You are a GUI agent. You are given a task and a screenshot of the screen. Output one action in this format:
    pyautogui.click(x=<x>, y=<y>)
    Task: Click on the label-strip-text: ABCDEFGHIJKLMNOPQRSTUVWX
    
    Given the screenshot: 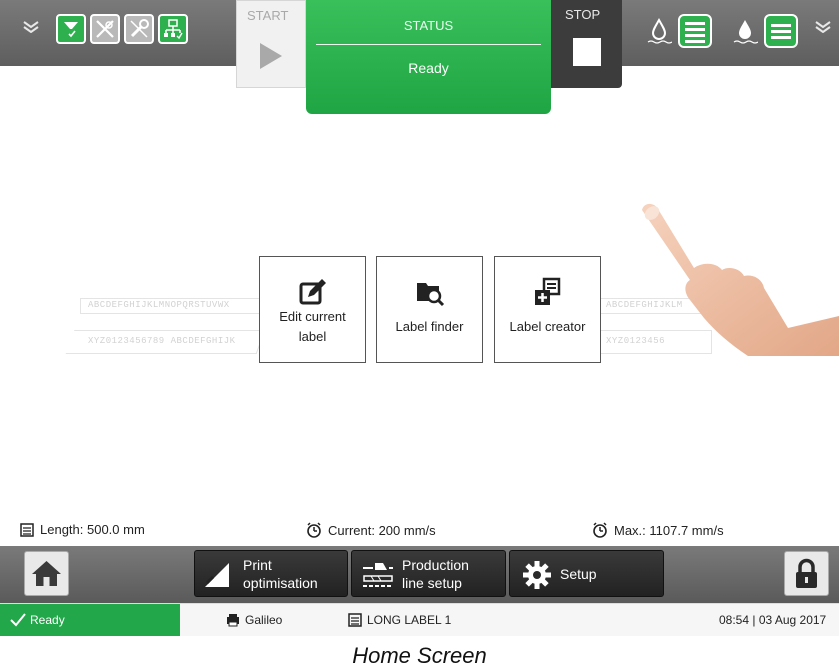 What is the action you would take?
    pyautogui.click(x=159, y=305)
    